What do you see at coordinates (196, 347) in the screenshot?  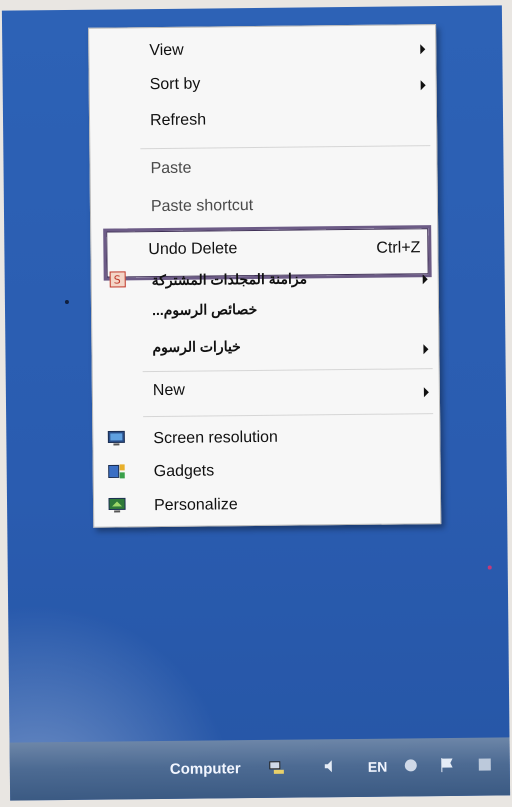 I see `menu-item-label: خيارات الرسوم` at bounding box center [196, 347].